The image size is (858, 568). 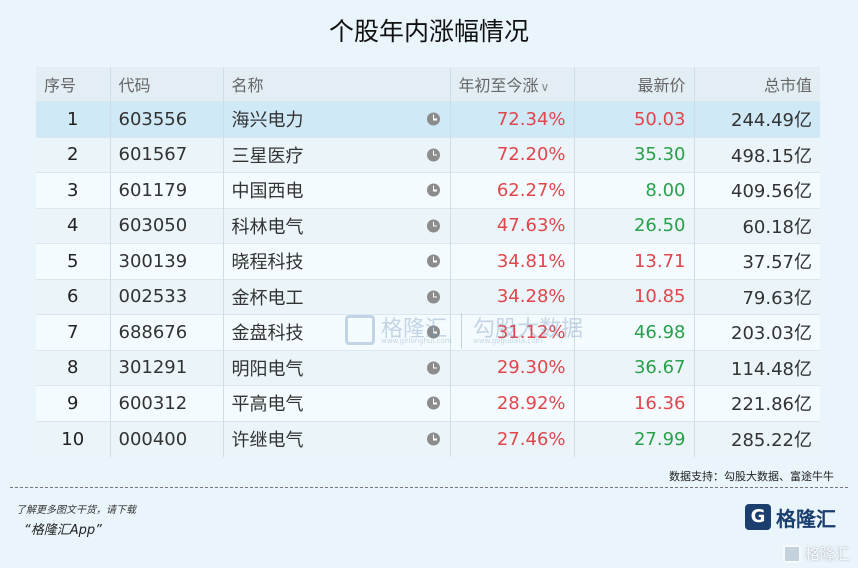 I want to click on stock-name-label: 中国西电, so click(x=267, y=192).